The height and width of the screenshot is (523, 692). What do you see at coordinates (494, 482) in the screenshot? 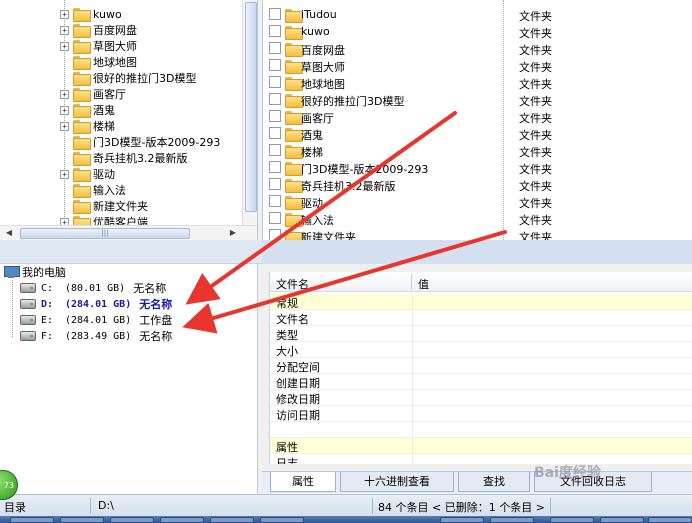
I see `tab-2: 查找` at bounding box center [494, 482].